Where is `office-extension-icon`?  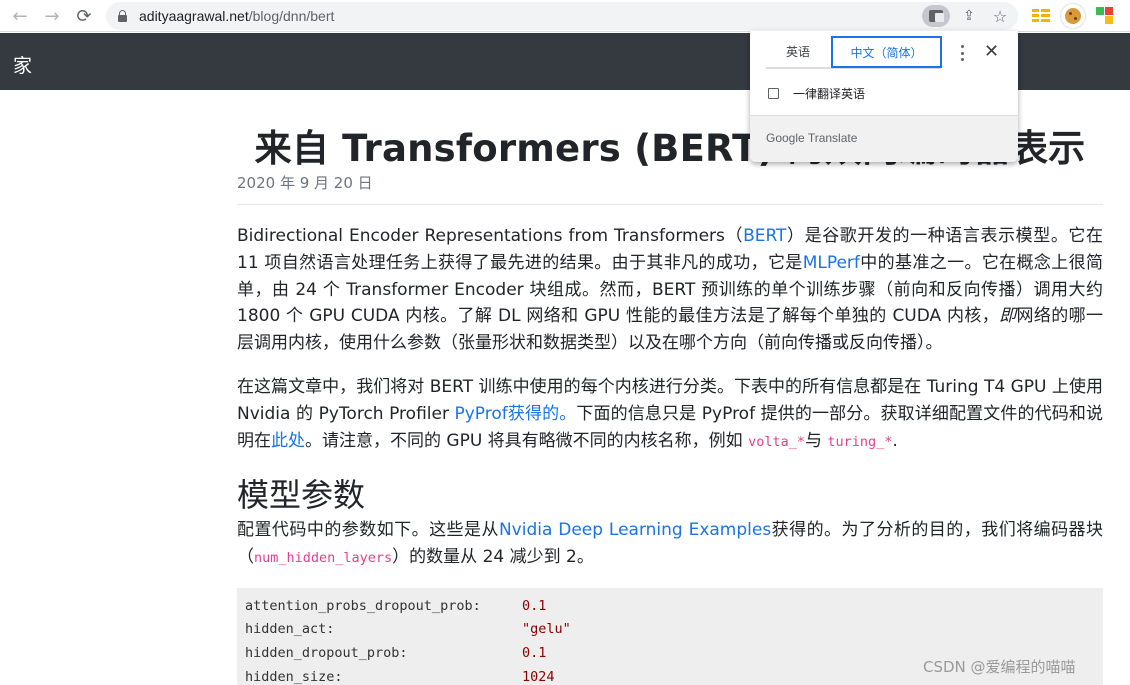 office-extension-icon is located at coordinates (1105, 16).